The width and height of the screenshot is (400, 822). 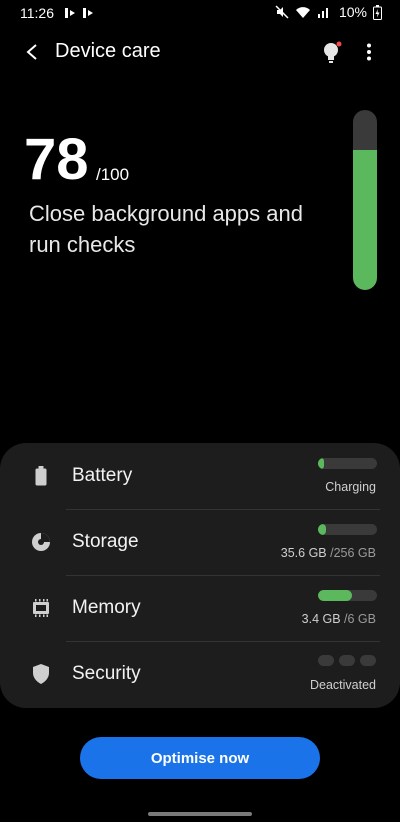 I want to click on battery-percent: 10%, so click(x=352, y=12).